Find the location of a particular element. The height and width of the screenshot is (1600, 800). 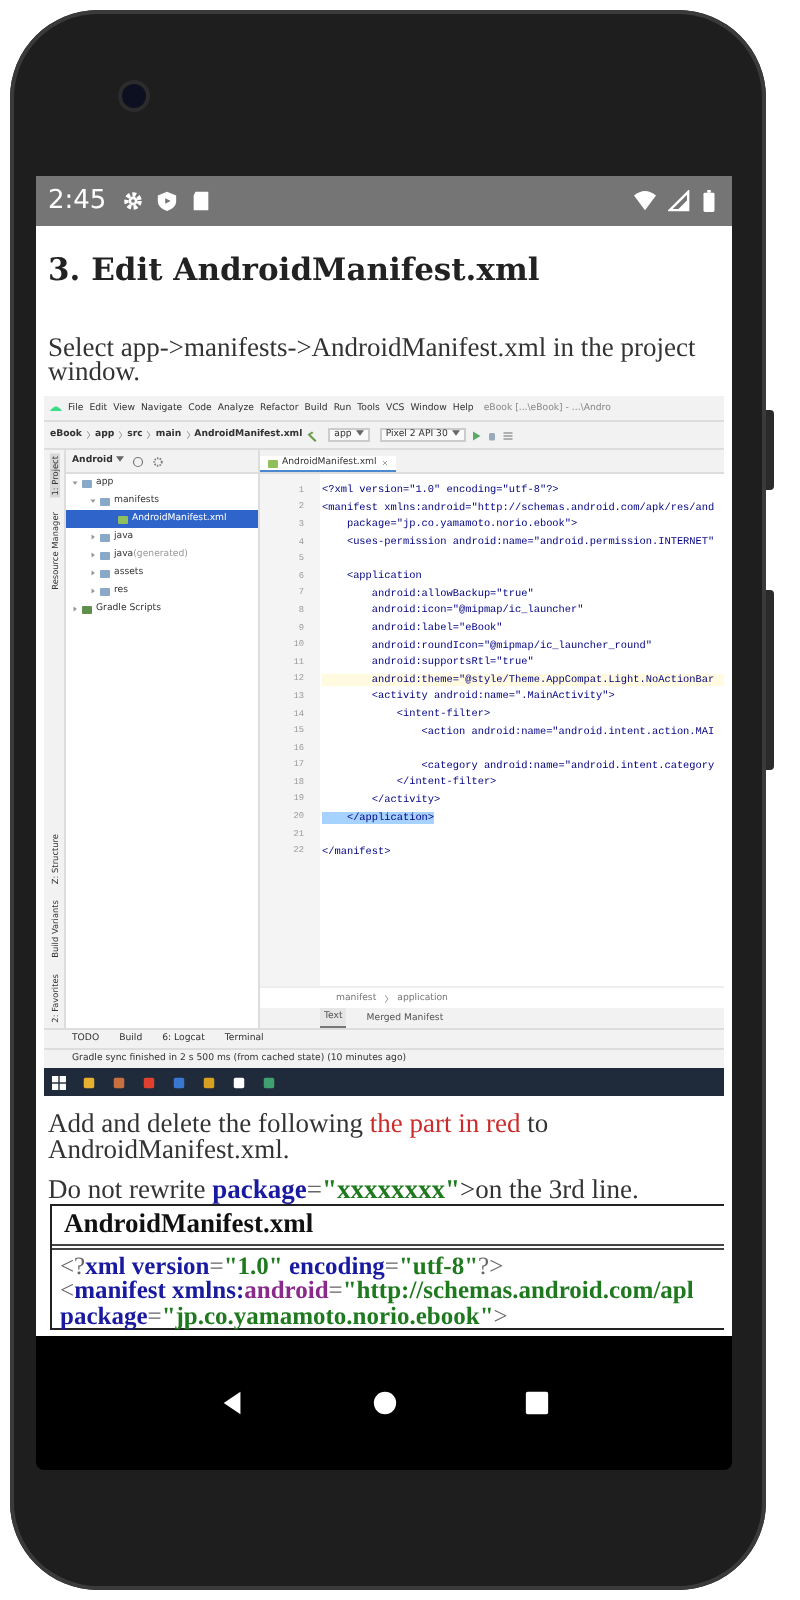

sd-card-icon is located at coordinates (201, 201).